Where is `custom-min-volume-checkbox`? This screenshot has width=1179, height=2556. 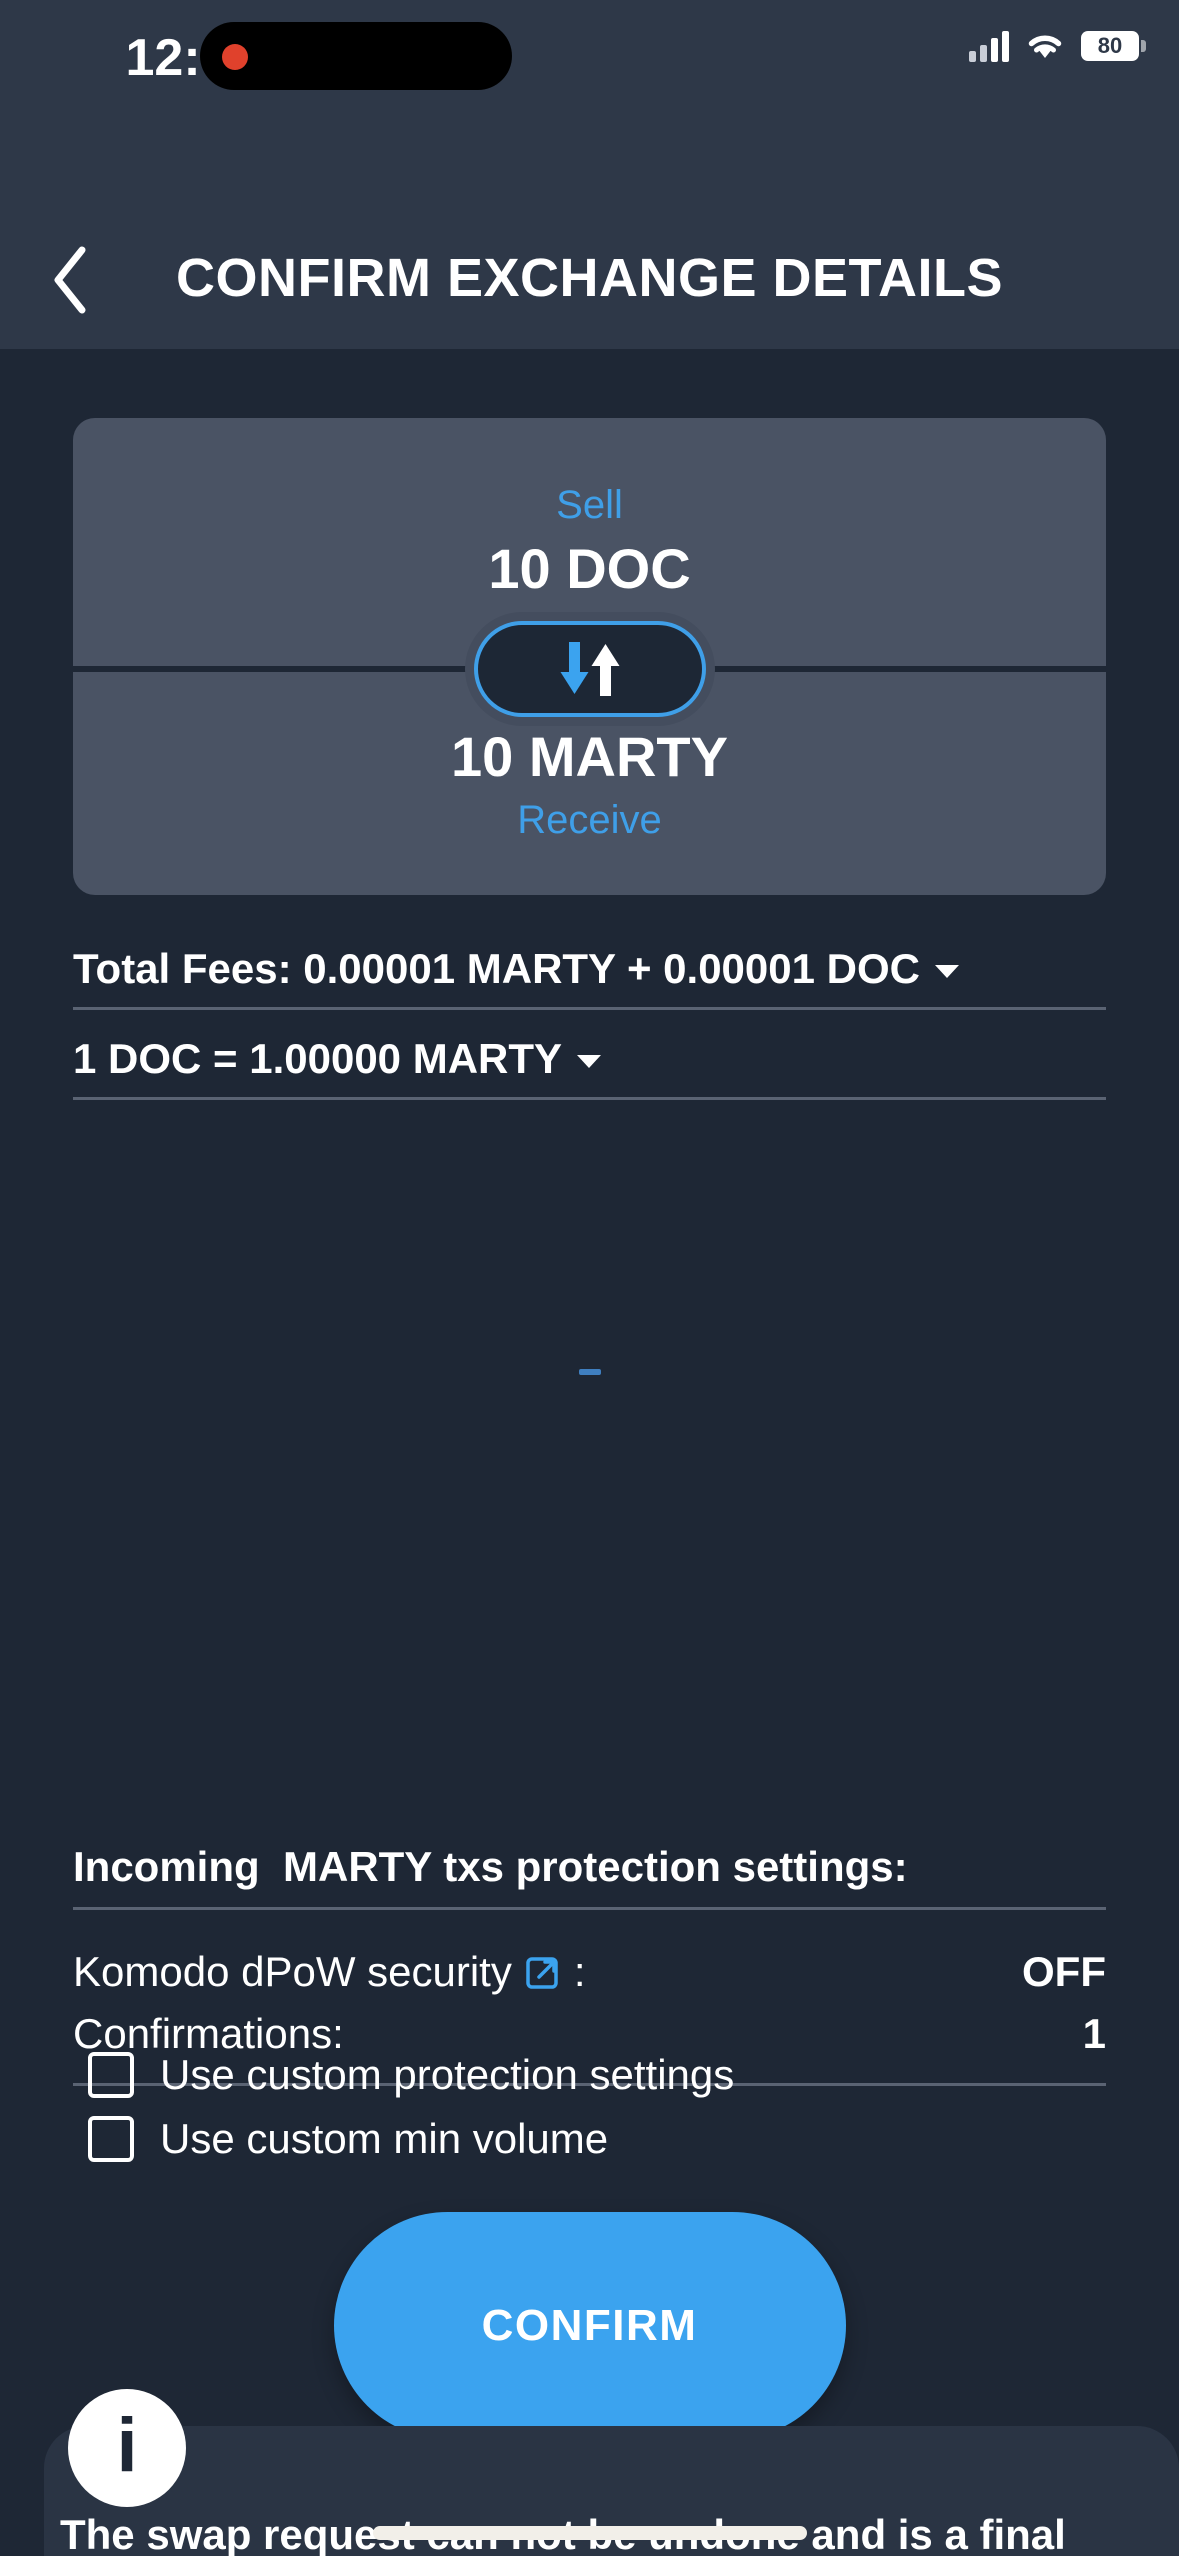
custom-min-volume-checkbox is located at coordinates (111, 2139).